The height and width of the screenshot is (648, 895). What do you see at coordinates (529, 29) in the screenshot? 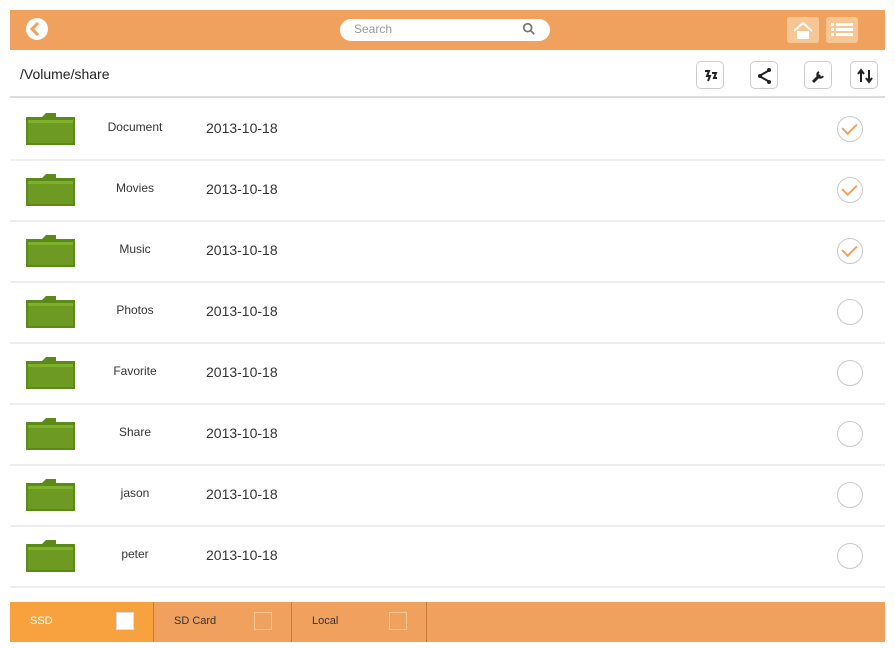
I see `search-icon` at bounding box center [529, 29].